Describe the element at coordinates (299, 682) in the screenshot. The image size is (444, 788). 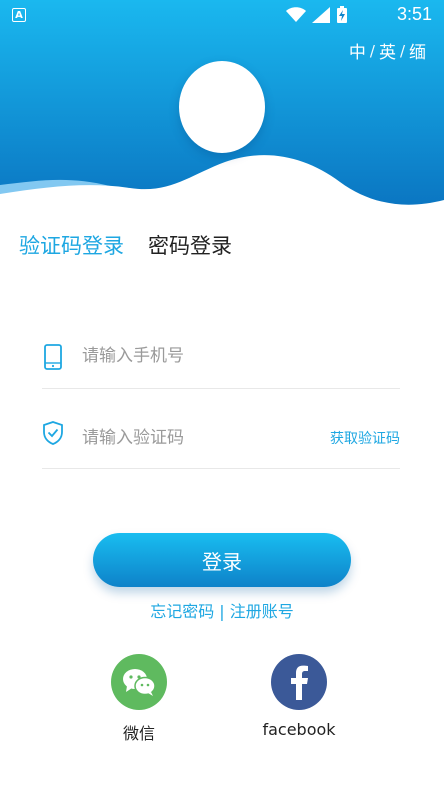
I see `facebook-icon` at that location.